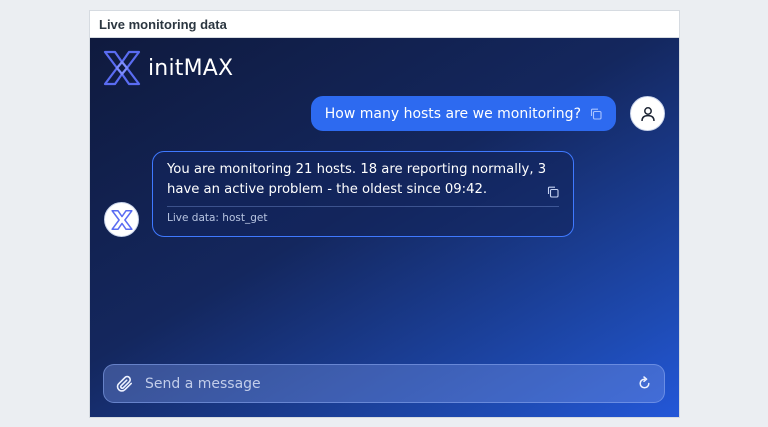 This screenshot has height=427, width=768. I want to click on user-icon, so click(647, 113).